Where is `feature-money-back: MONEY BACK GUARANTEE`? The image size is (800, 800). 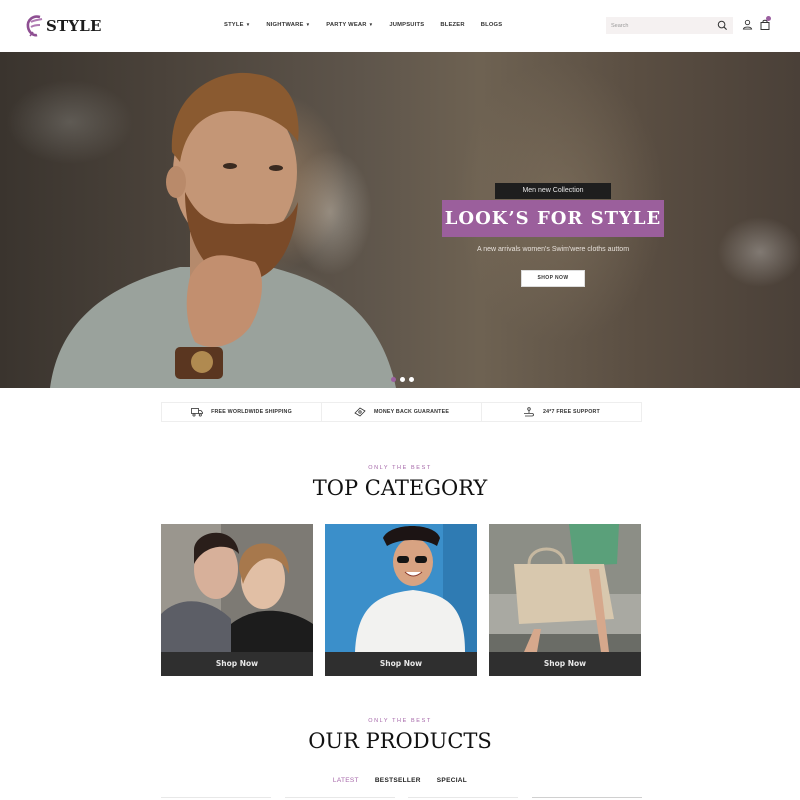 feature-money-back: MONEY BACK GUARANTEE is located at coordinates (402, 412).